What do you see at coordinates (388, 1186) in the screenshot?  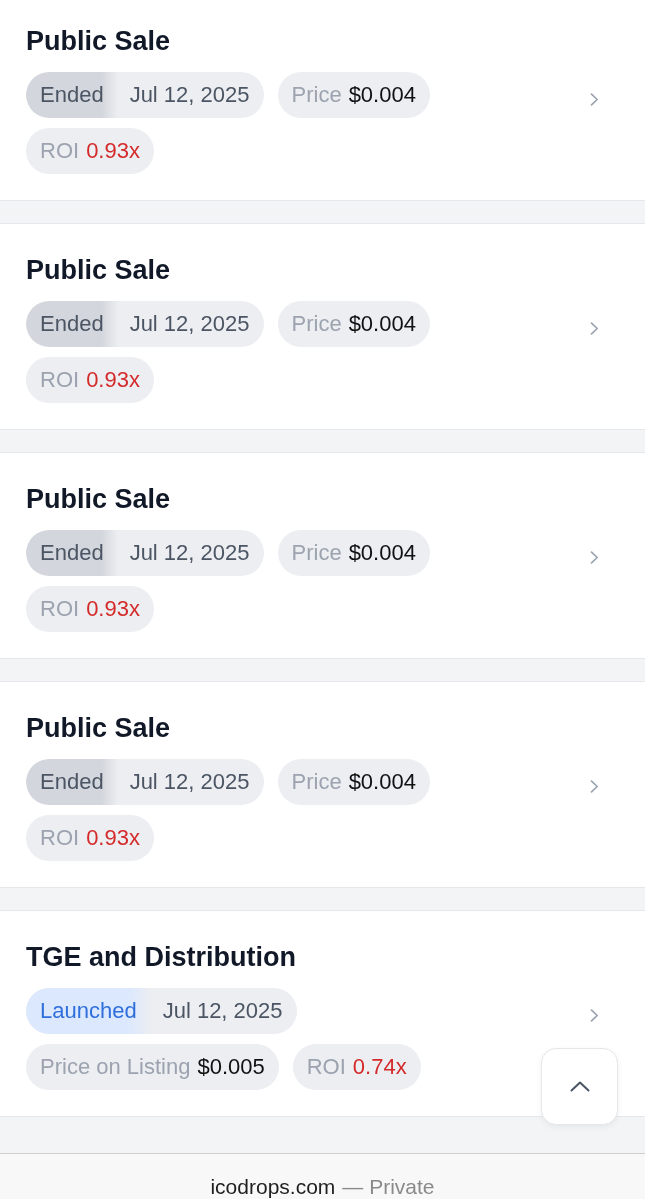 I see `browsing-mode-label: — Private` at bounding box center [388, 1186].